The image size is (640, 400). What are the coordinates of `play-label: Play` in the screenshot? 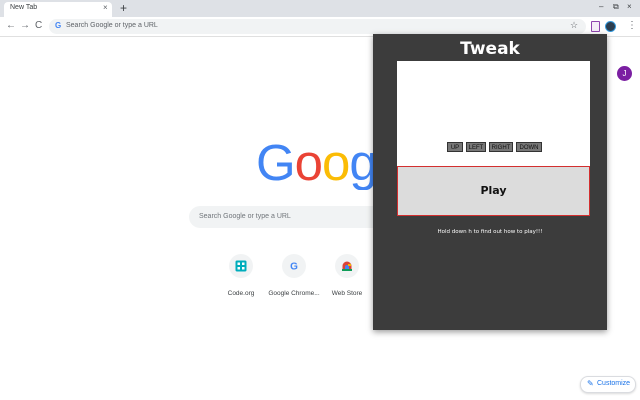 It's located at (493, 190).